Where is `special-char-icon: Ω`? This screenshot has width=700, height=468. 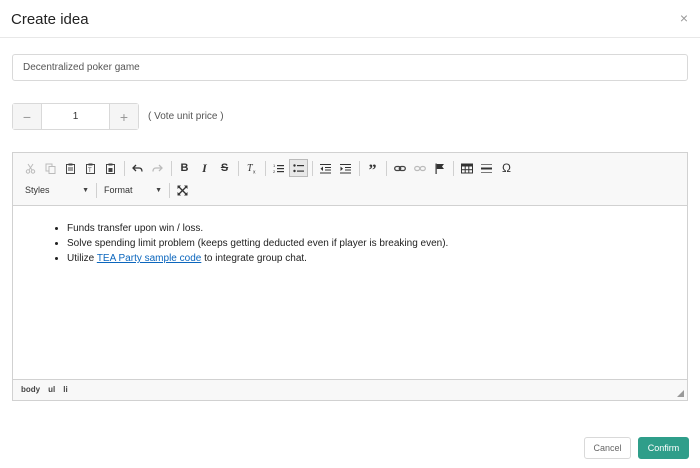
special-char-icon: Ω is located at coordinates (506, 168).